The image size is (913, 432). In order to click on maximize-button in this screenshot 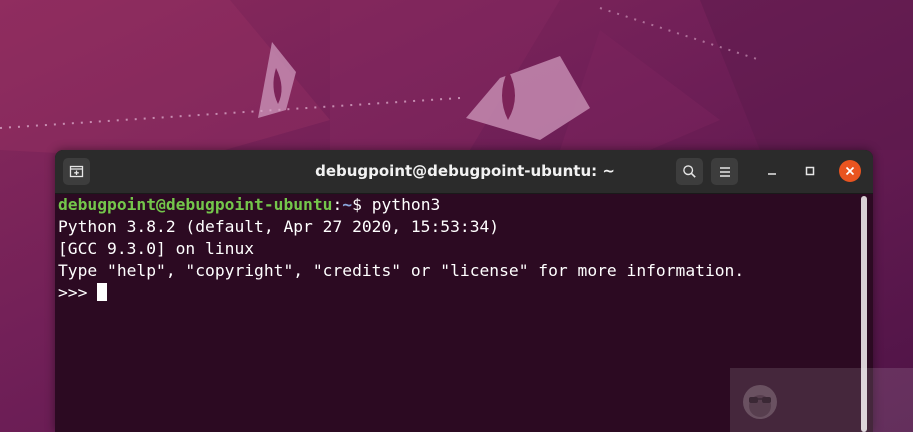, I will do `click(810, 171)`.